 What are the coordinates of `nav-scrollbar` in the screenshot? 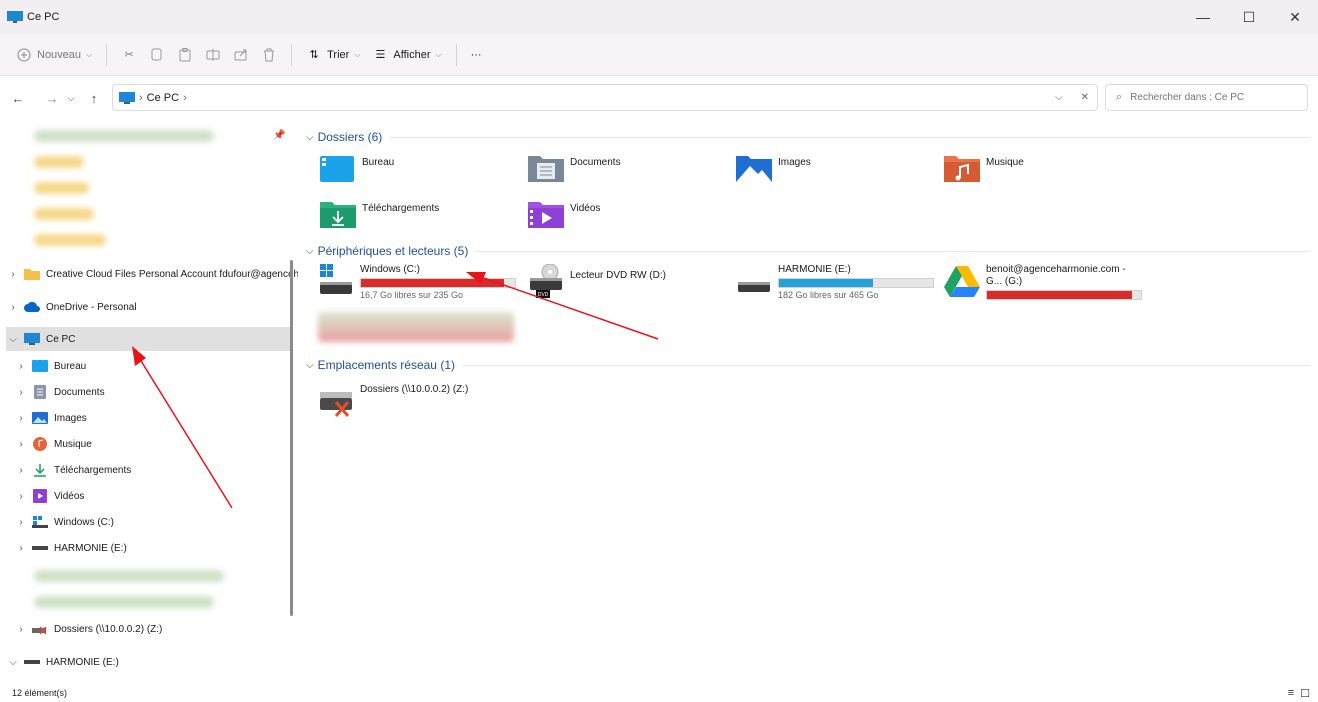 It's located at (291, 438).